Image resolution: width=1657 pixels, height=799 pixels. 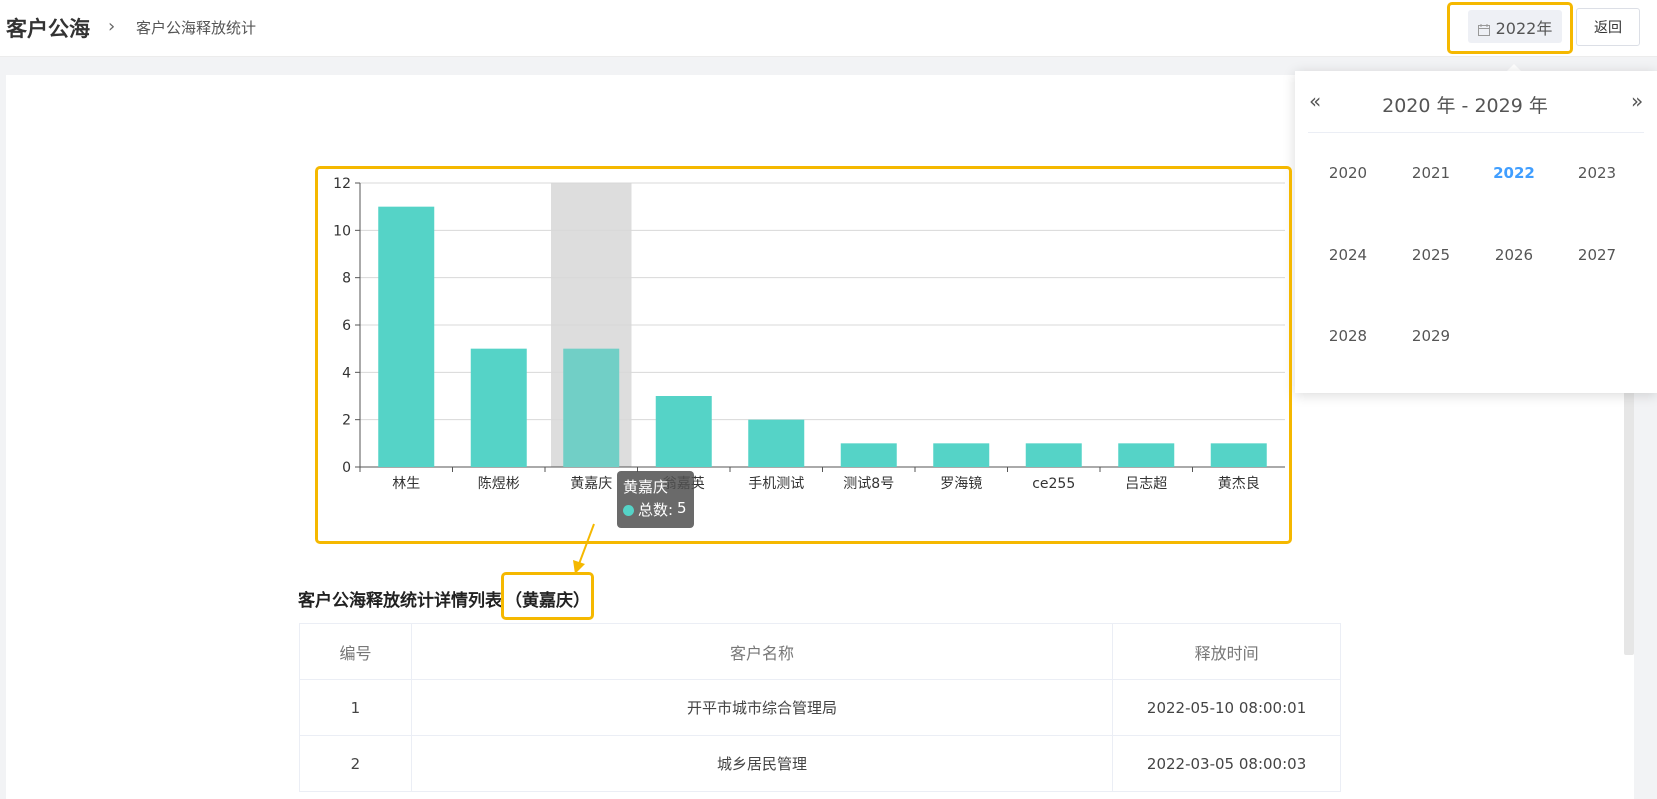 I want to click on year-option: 2029, so click(x=1431, y=336).